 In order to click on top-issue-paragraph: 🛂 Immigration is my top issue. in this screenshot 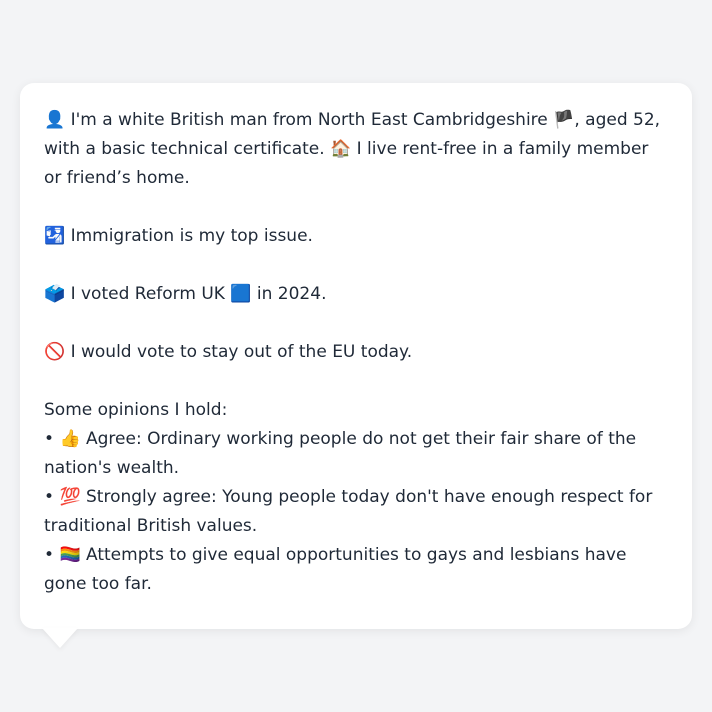, I will do `click(356, 236)`.